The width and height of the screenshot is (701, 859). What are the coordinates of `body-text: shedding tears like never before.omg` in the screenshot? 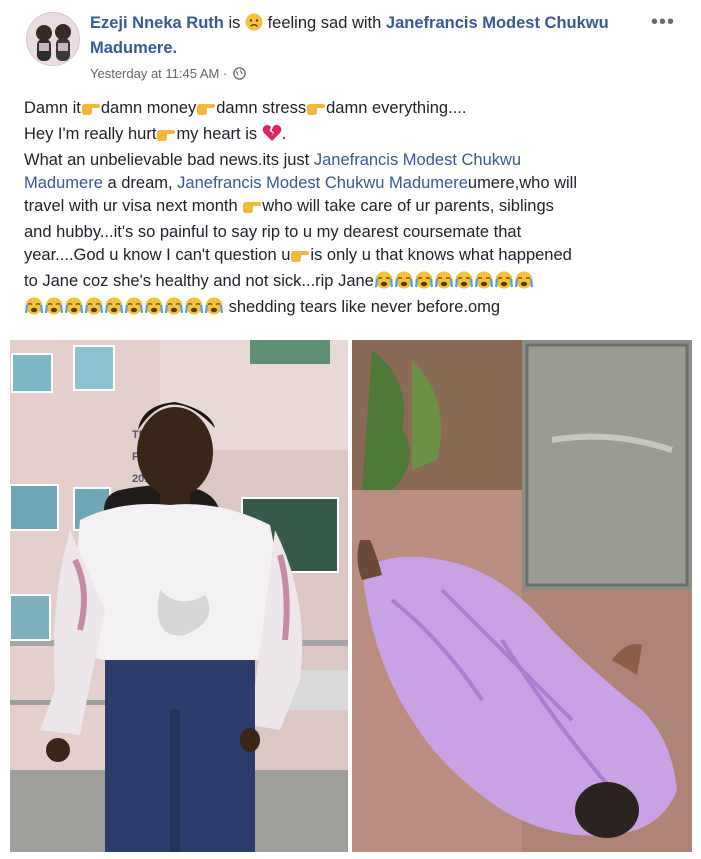 It's located at (362, 307).